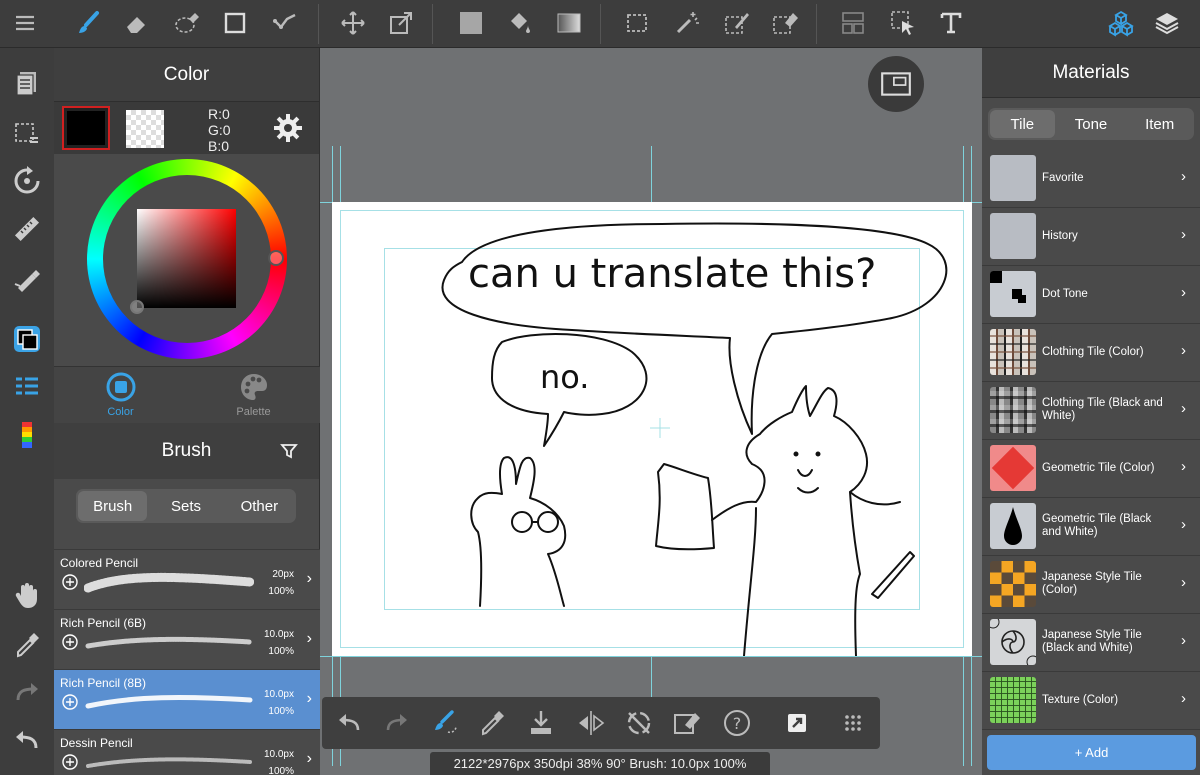  Describe the element at coordinates (1091, 643) in the screenshot. I see `material-item: Japanese Style Tile (Black and White) ›` at that location.